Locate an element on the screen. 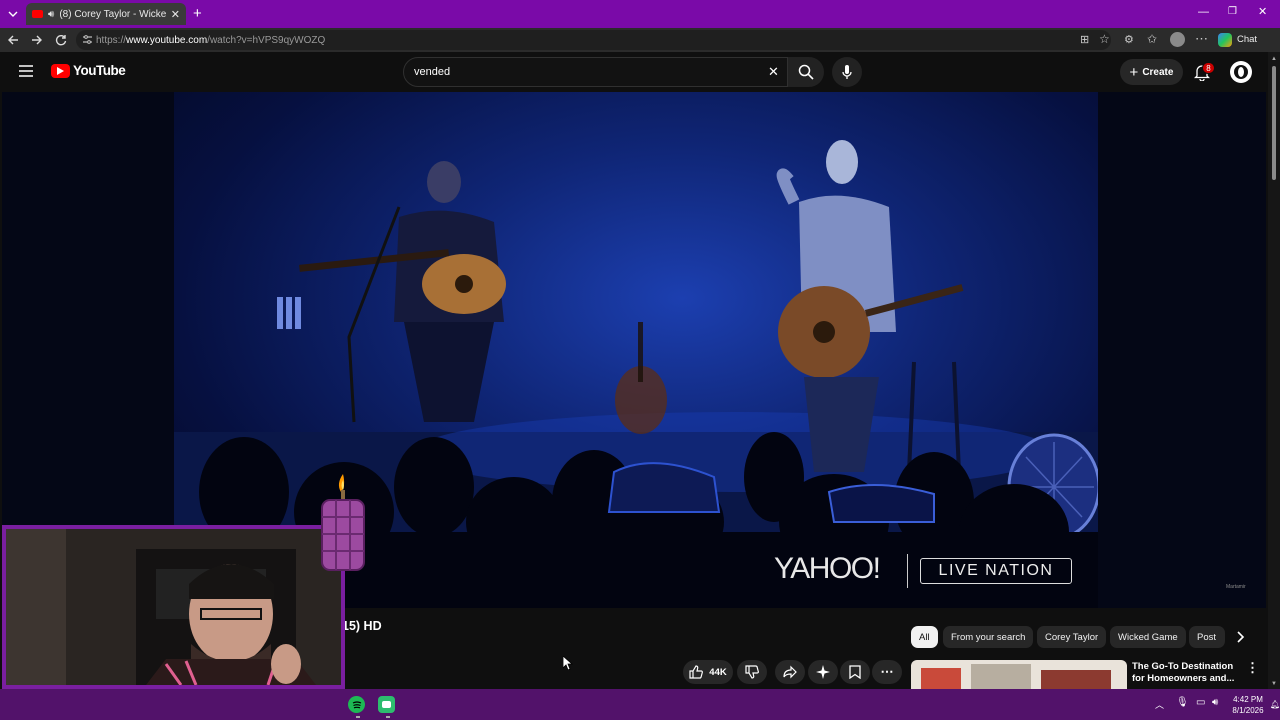 The height and width of the screenshot is (720, 1280). reload-icon is located at coordinates (61, 40).